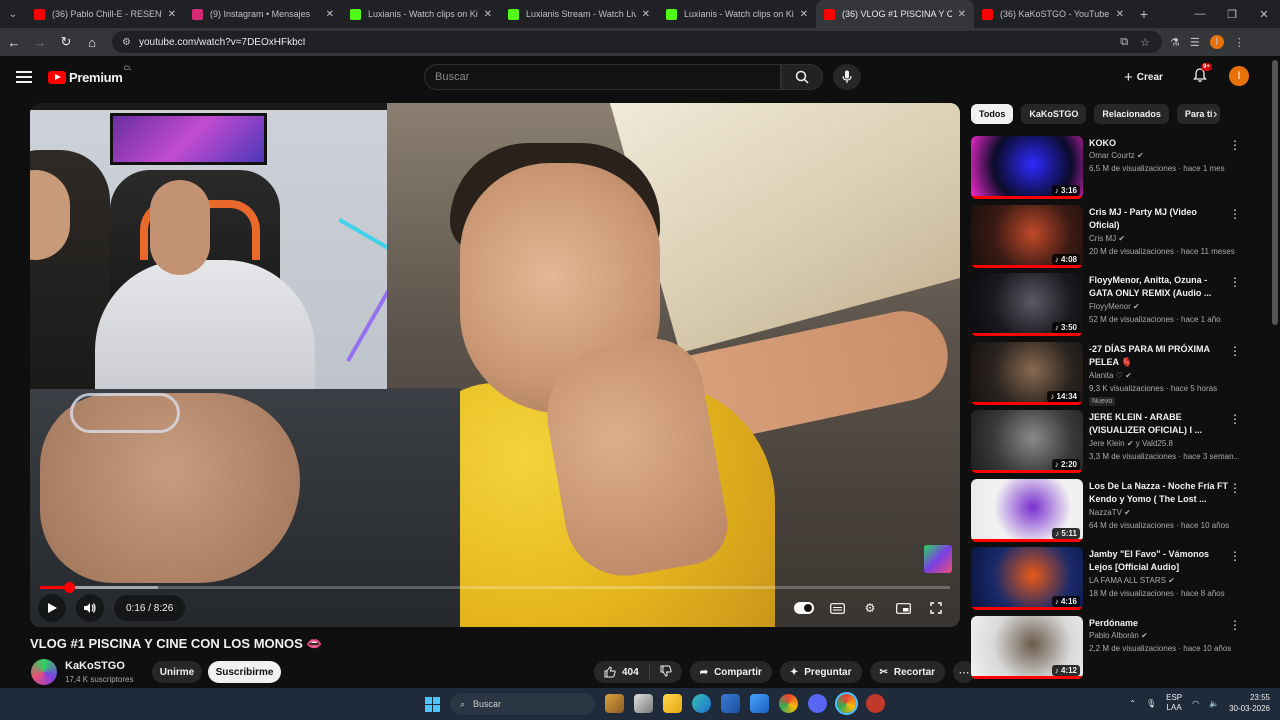  What do you see at coordinates (759, 703) in the screenshot?
I see `mail-icon` at bounding box center [759, 703].